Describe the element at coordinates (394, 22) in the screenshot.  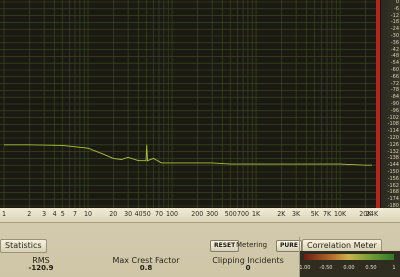
I see `db-tick-label: -18` at that location.